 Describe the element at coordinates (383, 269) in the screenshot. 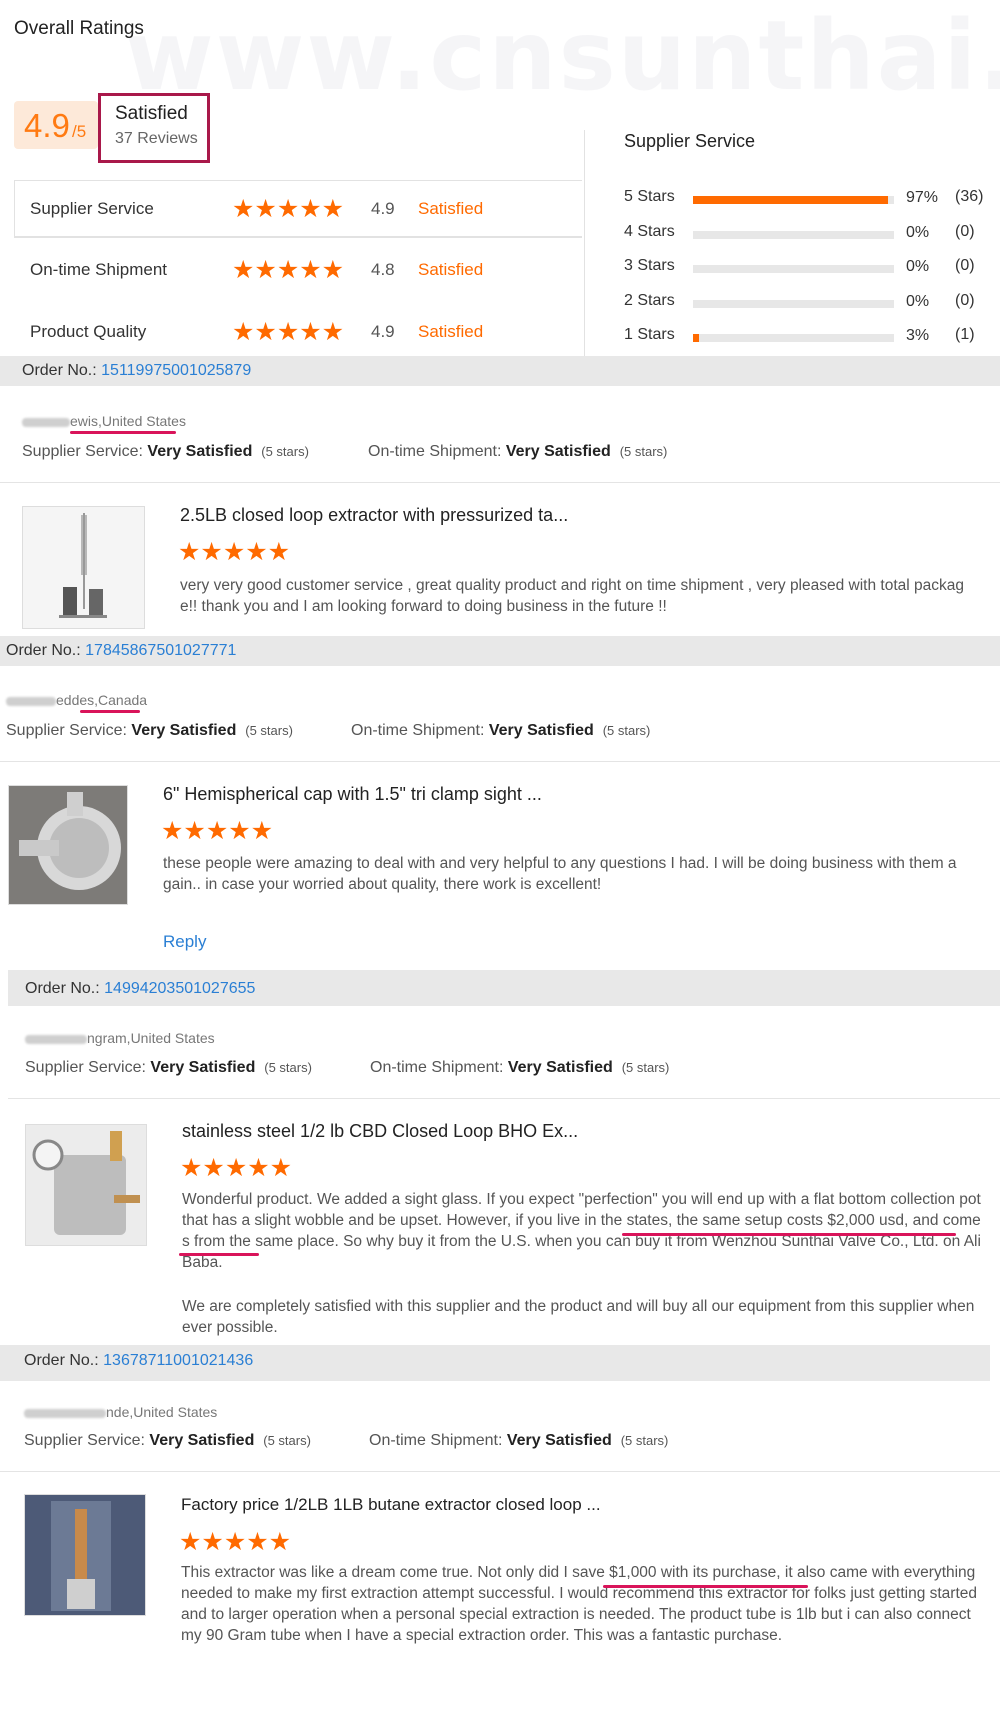

I see `rating-value: 4.8` at that location.